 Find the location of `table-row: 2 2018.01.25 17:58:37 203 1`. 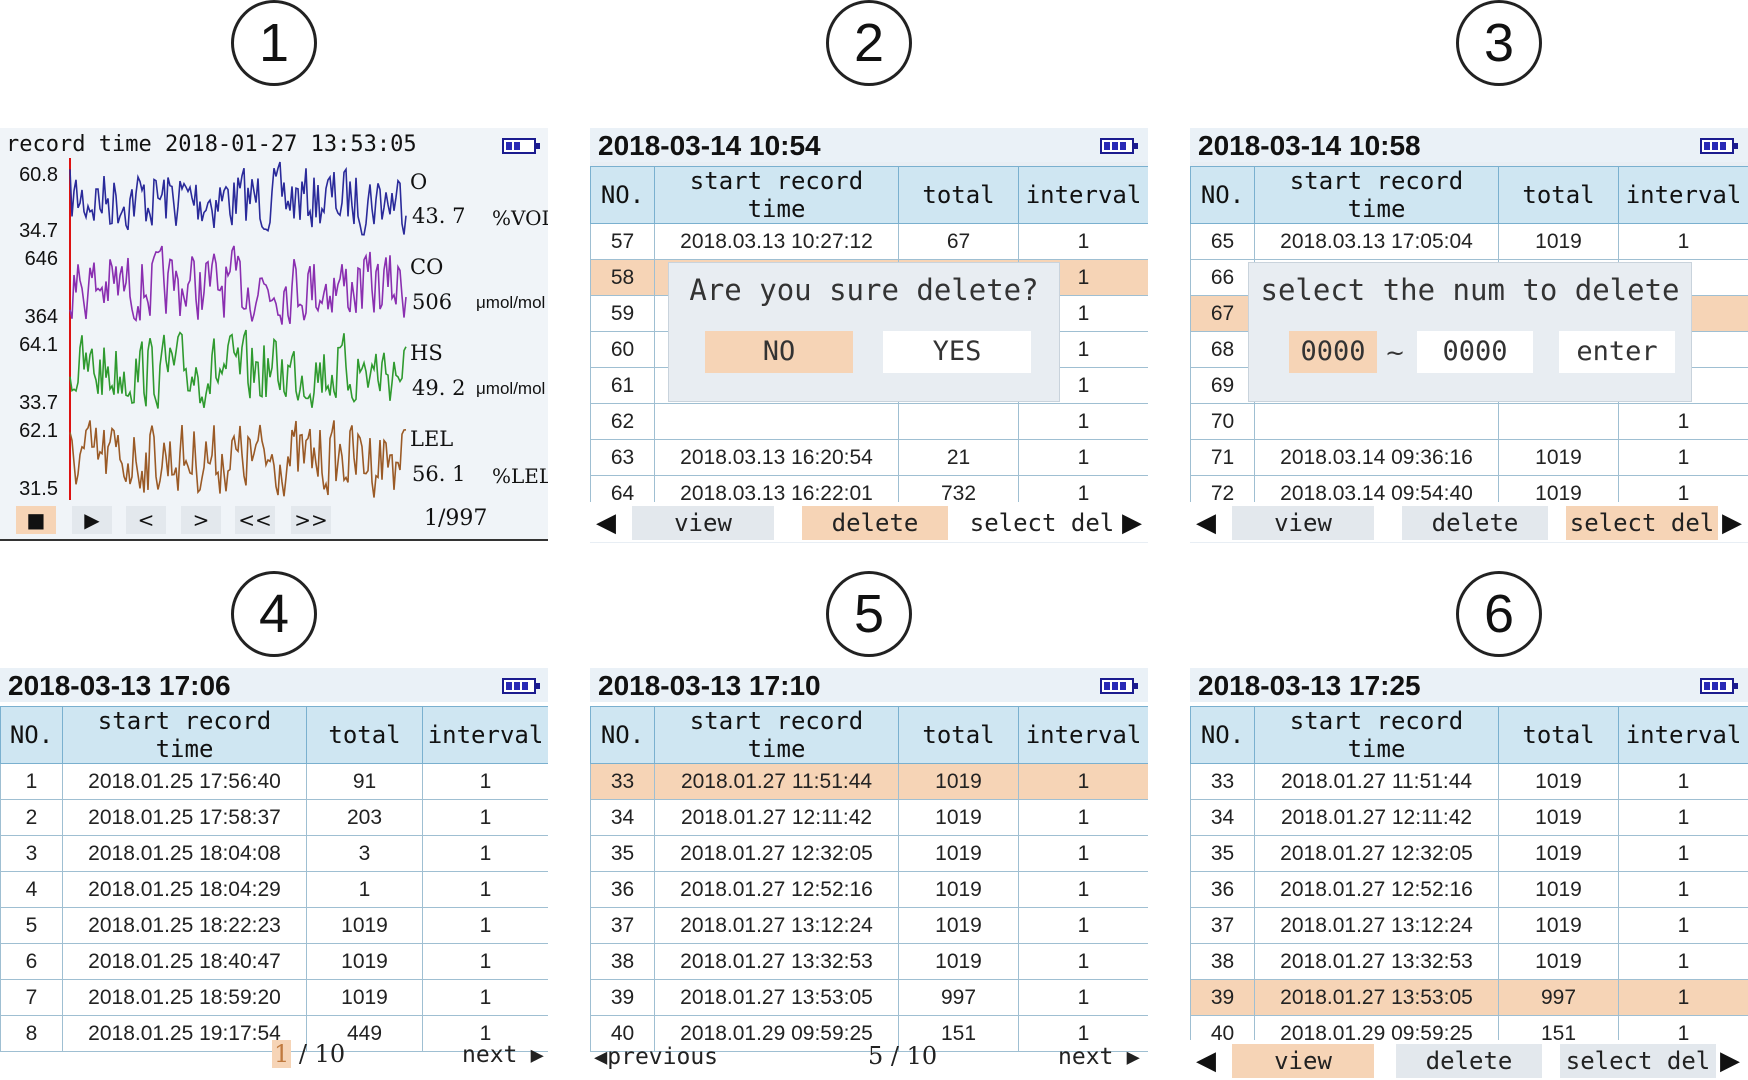

table-row: 2 2018.01.25 17:58:37 203 1 is located at coordinates (274, 817).